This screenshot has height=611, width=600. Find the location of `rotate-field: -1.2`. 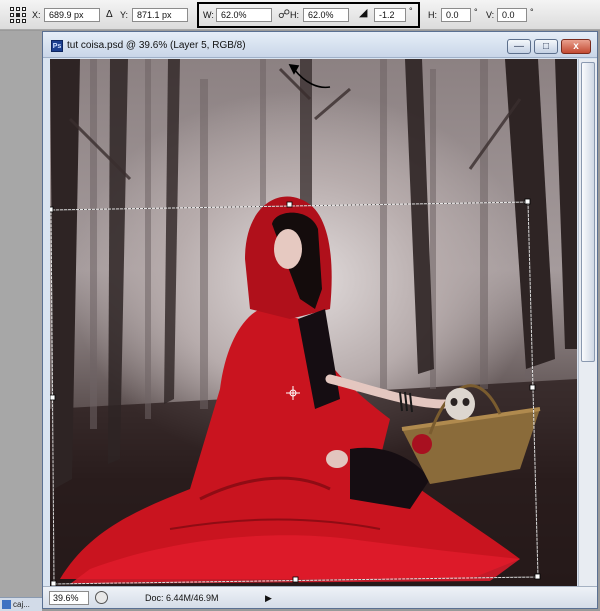

rotate-field: -1.2 is located at coordinates (390, 15).